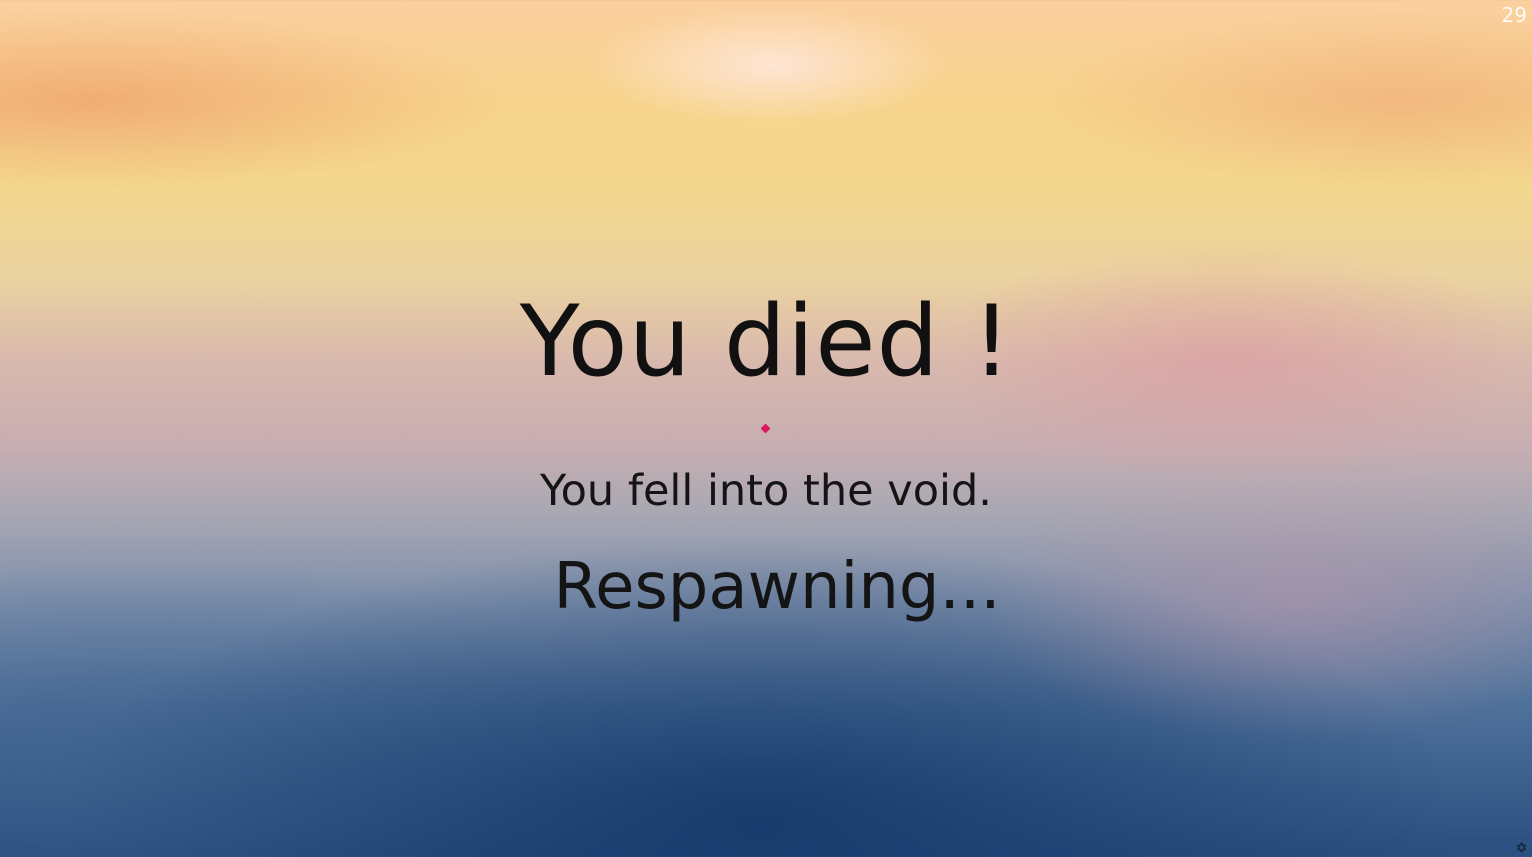 The image size is (1532, 857). I want to click on gear-icon, so click(1521, 847).